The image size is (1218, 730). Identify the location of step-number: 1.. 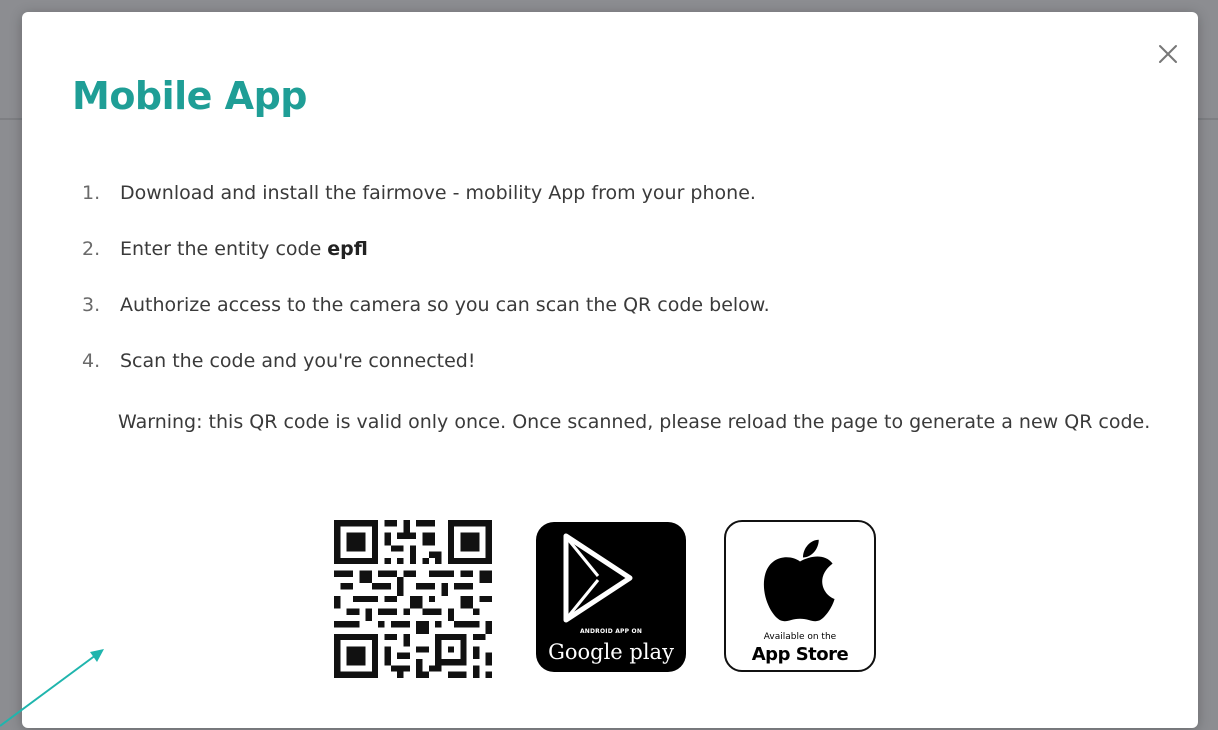
(91, 193).